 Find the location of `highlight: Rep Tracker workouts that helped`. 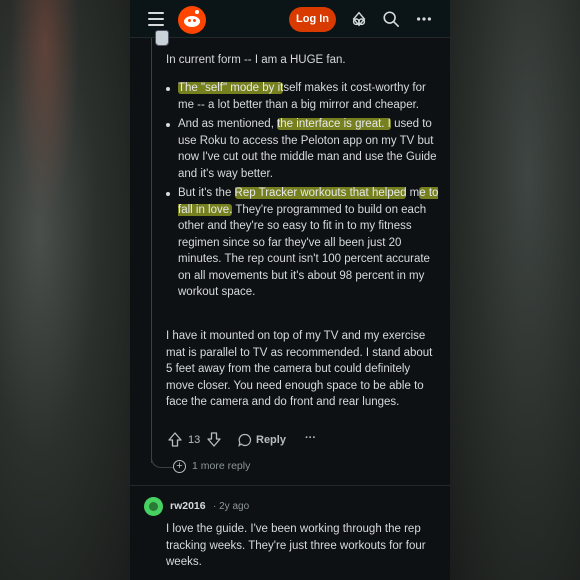

highlight: Rep Tracker workouts that helped is located at coordinates (320, 193).